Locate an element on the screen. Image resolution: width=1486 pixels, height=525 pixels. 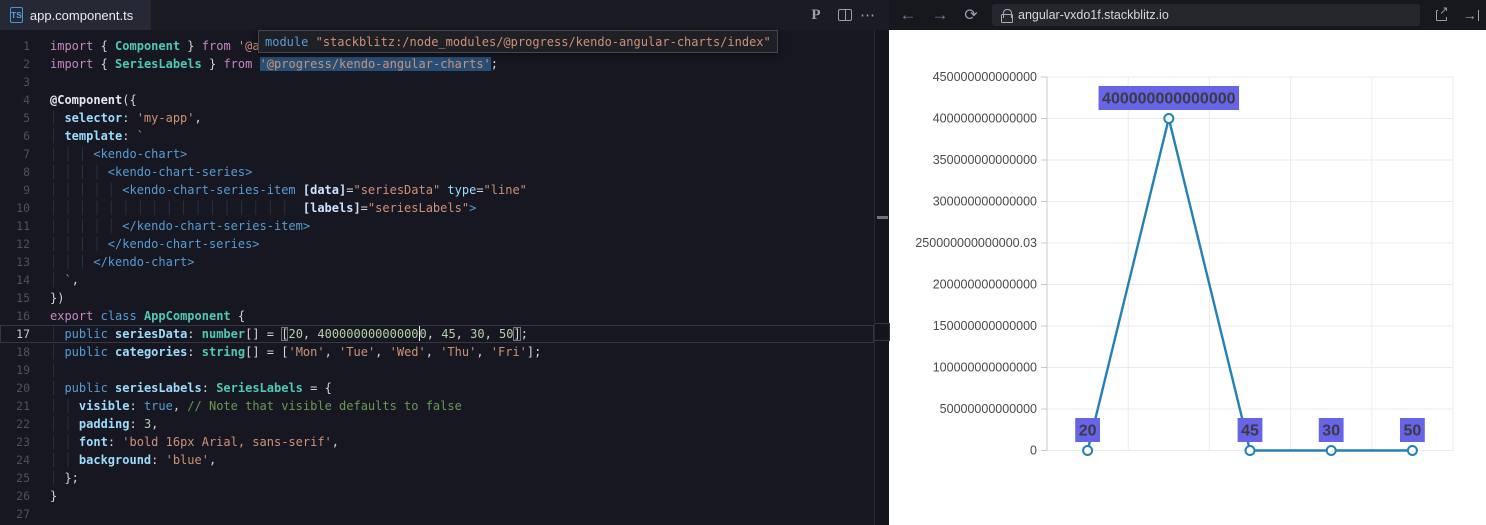
series-label: 400000000000000 is located at coordinates (1169, 99).